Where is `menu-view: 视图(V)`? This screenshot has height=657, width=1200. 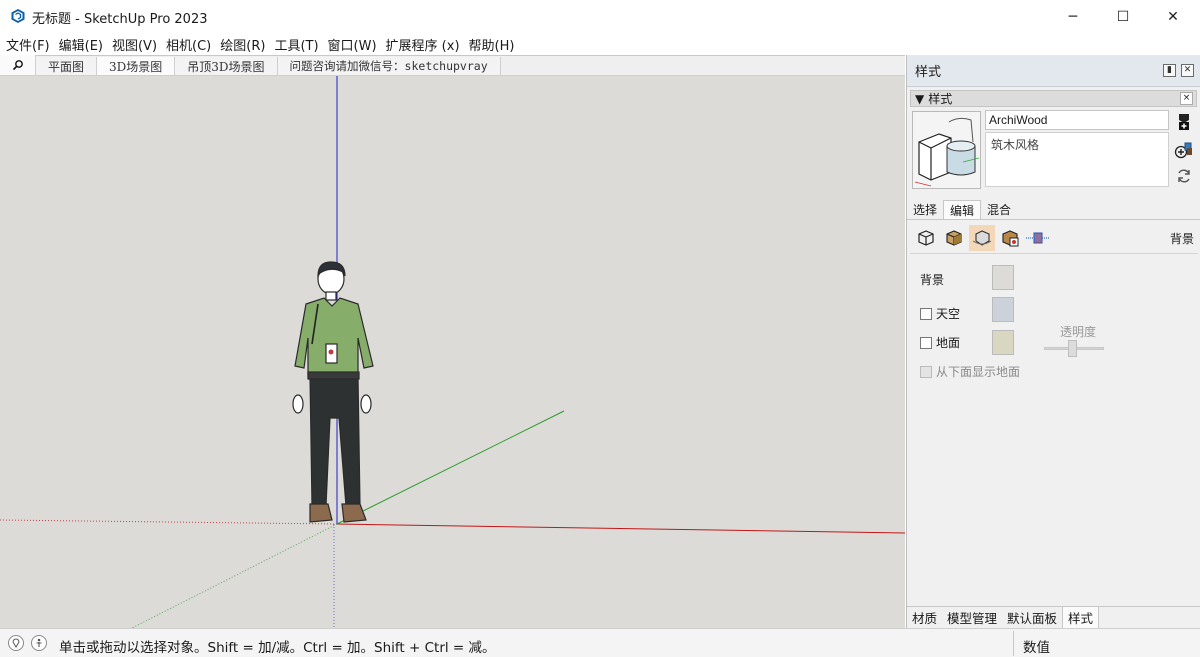
menu-view: 视图(V) is located at coordinates (134, 44).